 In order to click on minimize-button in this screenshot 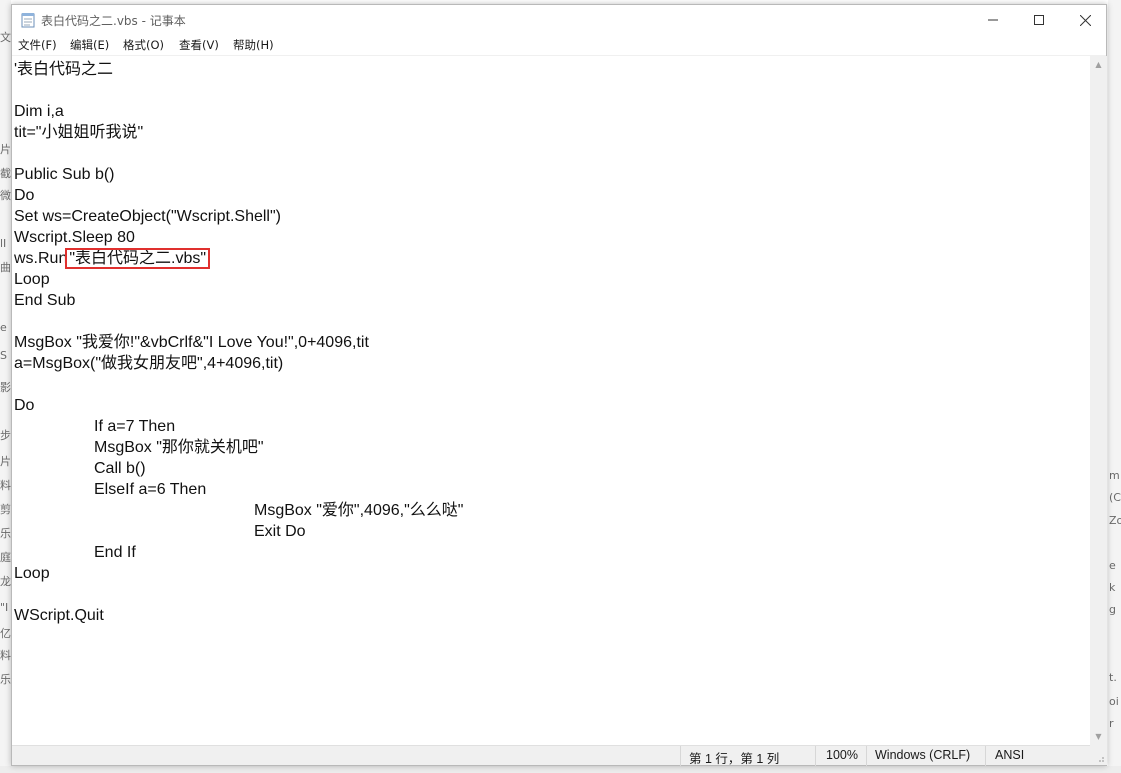, I will do `click(993, 20)`.